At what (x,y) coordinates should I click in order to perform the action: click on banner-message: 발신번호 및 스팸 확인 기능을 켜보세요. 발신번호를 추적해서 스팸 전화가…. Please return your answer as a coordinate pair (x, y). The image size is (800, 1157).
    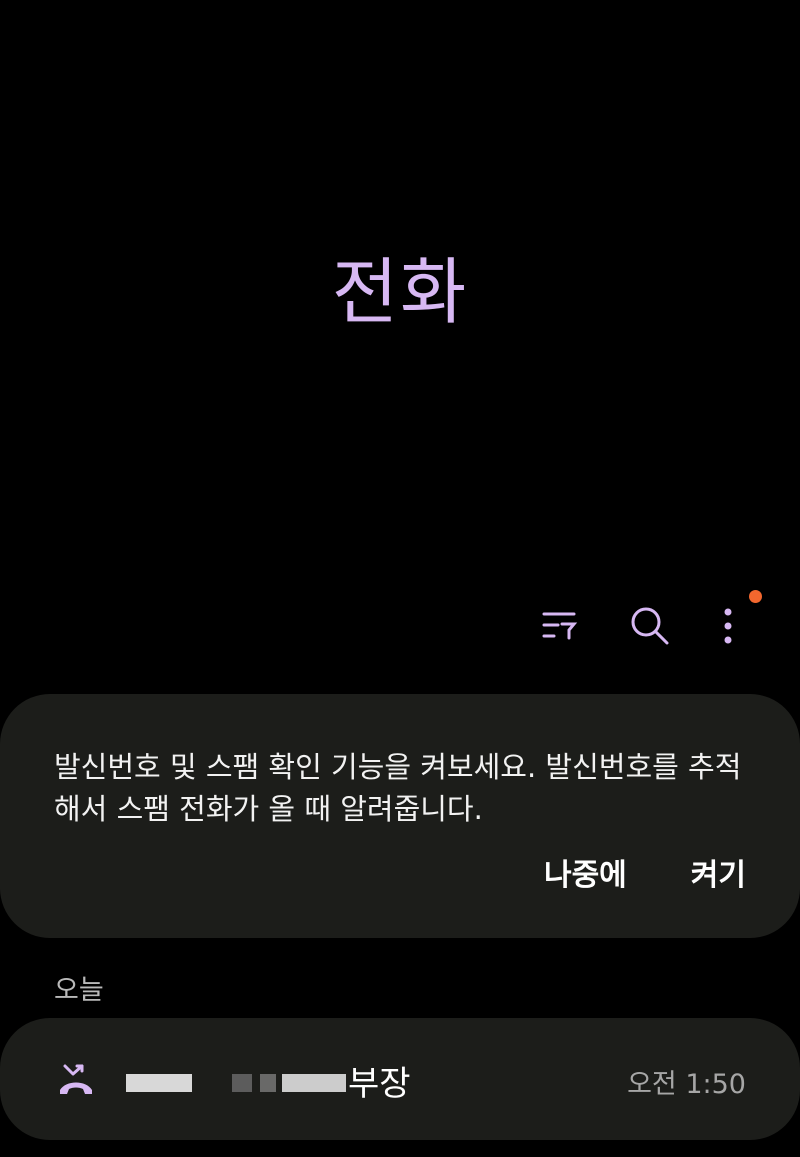
    Looking at the image, I should click on (398, 788).